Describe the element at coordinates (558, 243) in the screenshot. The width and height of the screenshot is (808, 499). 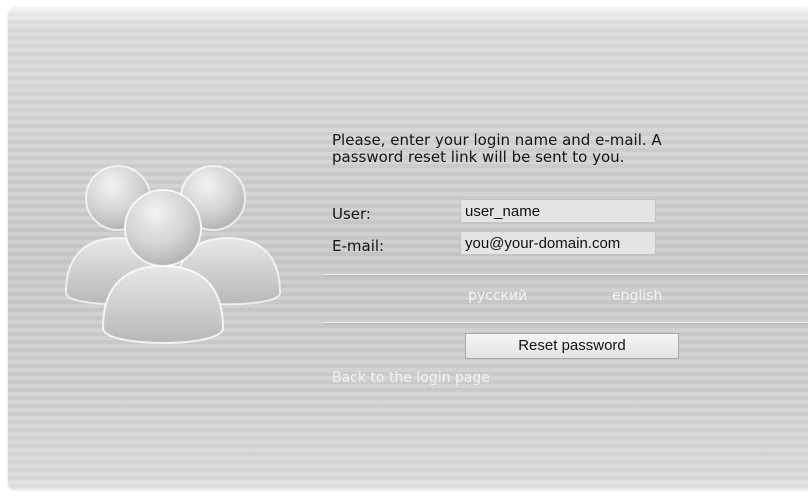
I see `email-input` at that location.